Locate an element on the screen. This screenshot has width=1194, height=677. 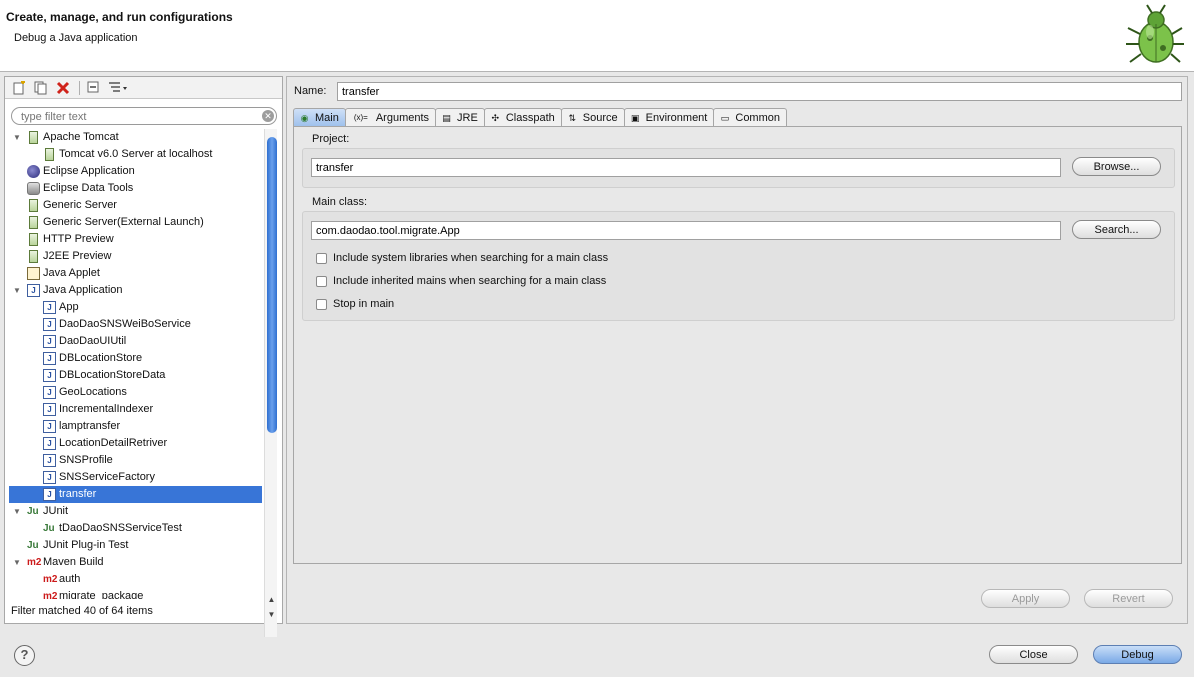
database-icon is located at coordinates (33, 188).